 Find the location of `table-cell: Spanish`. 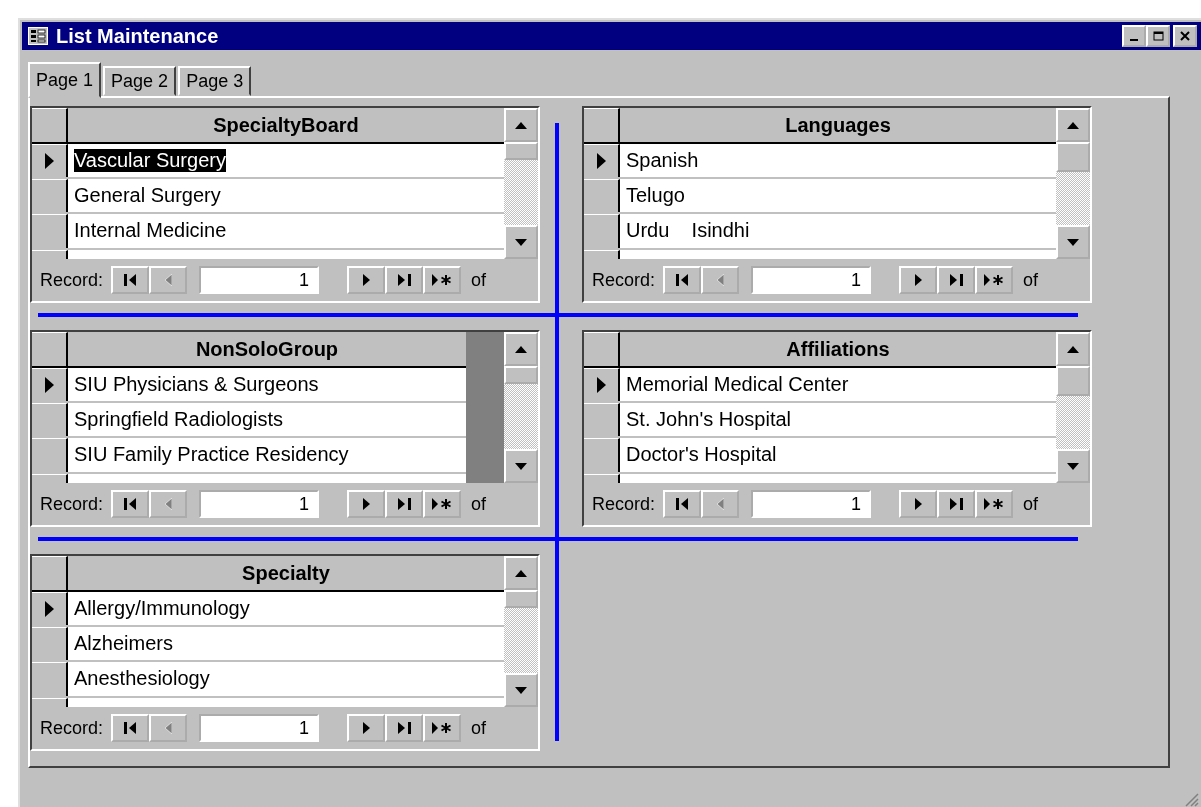

table-cell: Spanish is located at coordinates (838, 161).